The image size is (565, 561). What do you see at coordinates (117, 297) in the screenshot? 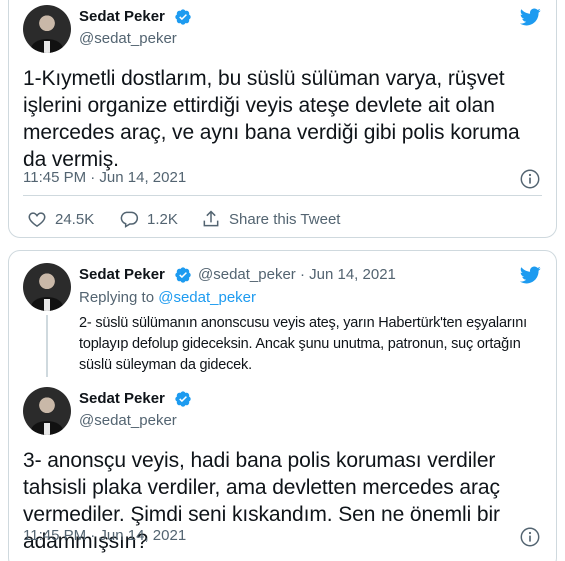
I see `replying-prefix: Replying to` at bounding box center [117, 297].